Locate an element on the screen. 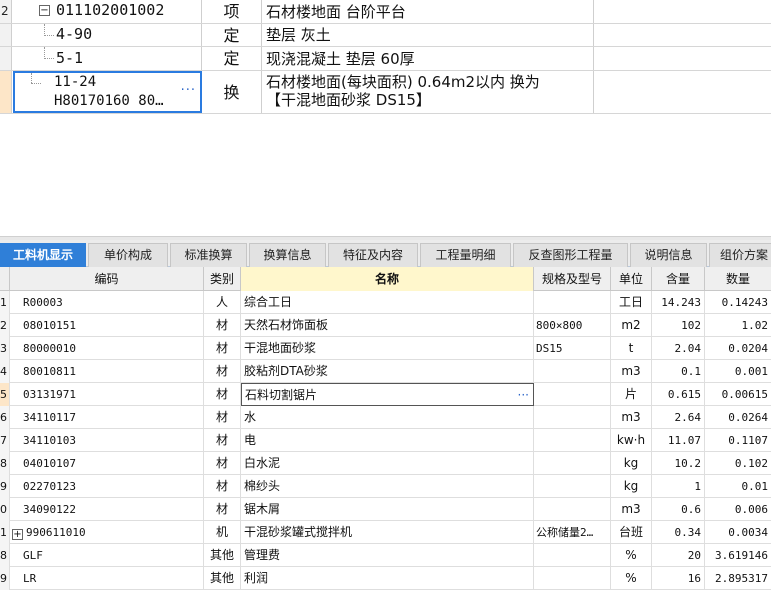 The image size is (771, 594). table-row: 4 80010811 材胶粘剂DTA砂浆 m3 0.1 0.001 is located at coordinates (385, 371).